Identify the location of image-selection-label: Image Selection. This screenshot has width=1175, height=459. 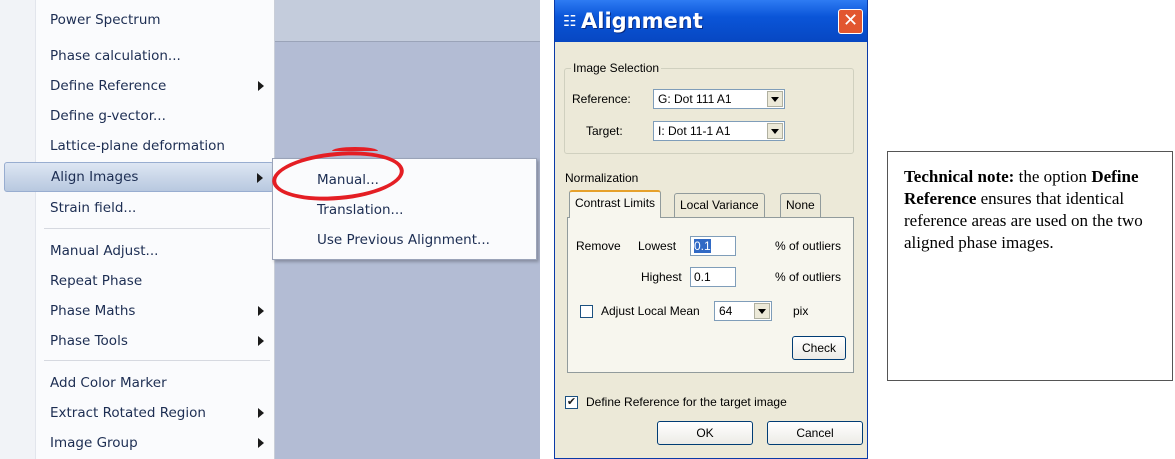
(616, 68).